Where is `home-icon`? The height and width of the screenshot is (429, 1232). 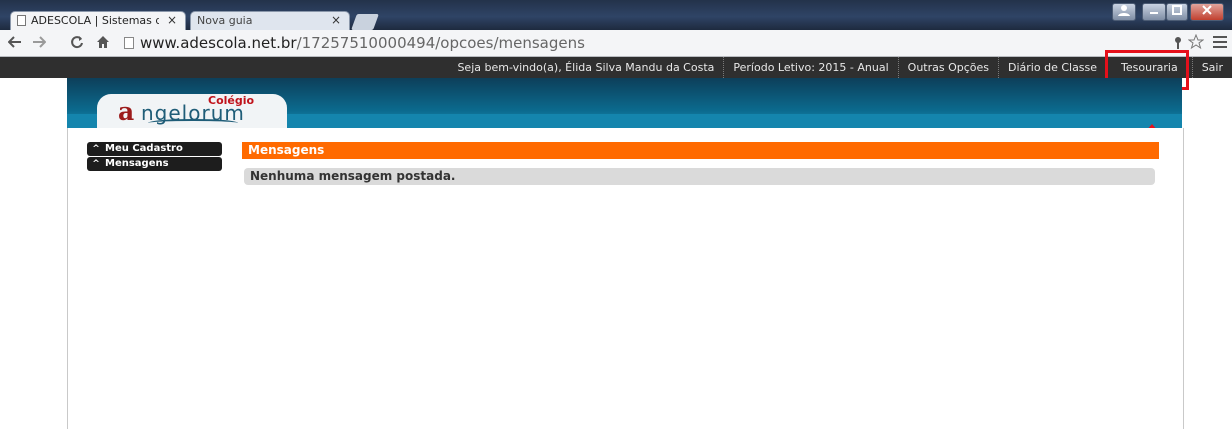
home-icon is located at coordinates (103, 42).